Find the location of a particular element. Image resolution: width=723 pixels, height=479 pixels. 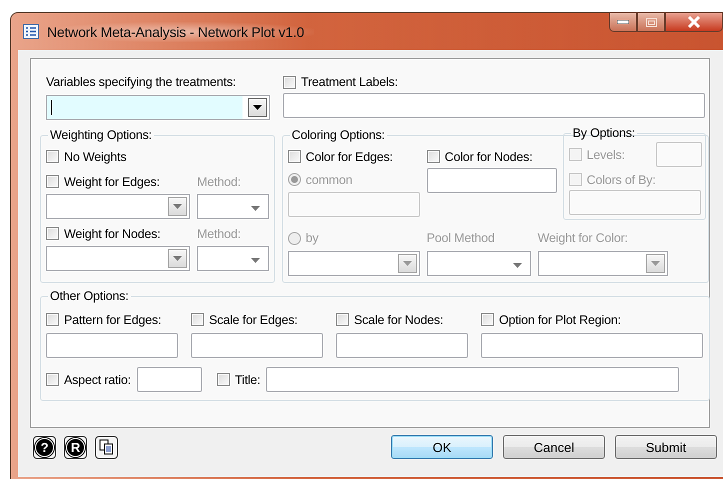

minimize-button is located at coordinates (623, 22).